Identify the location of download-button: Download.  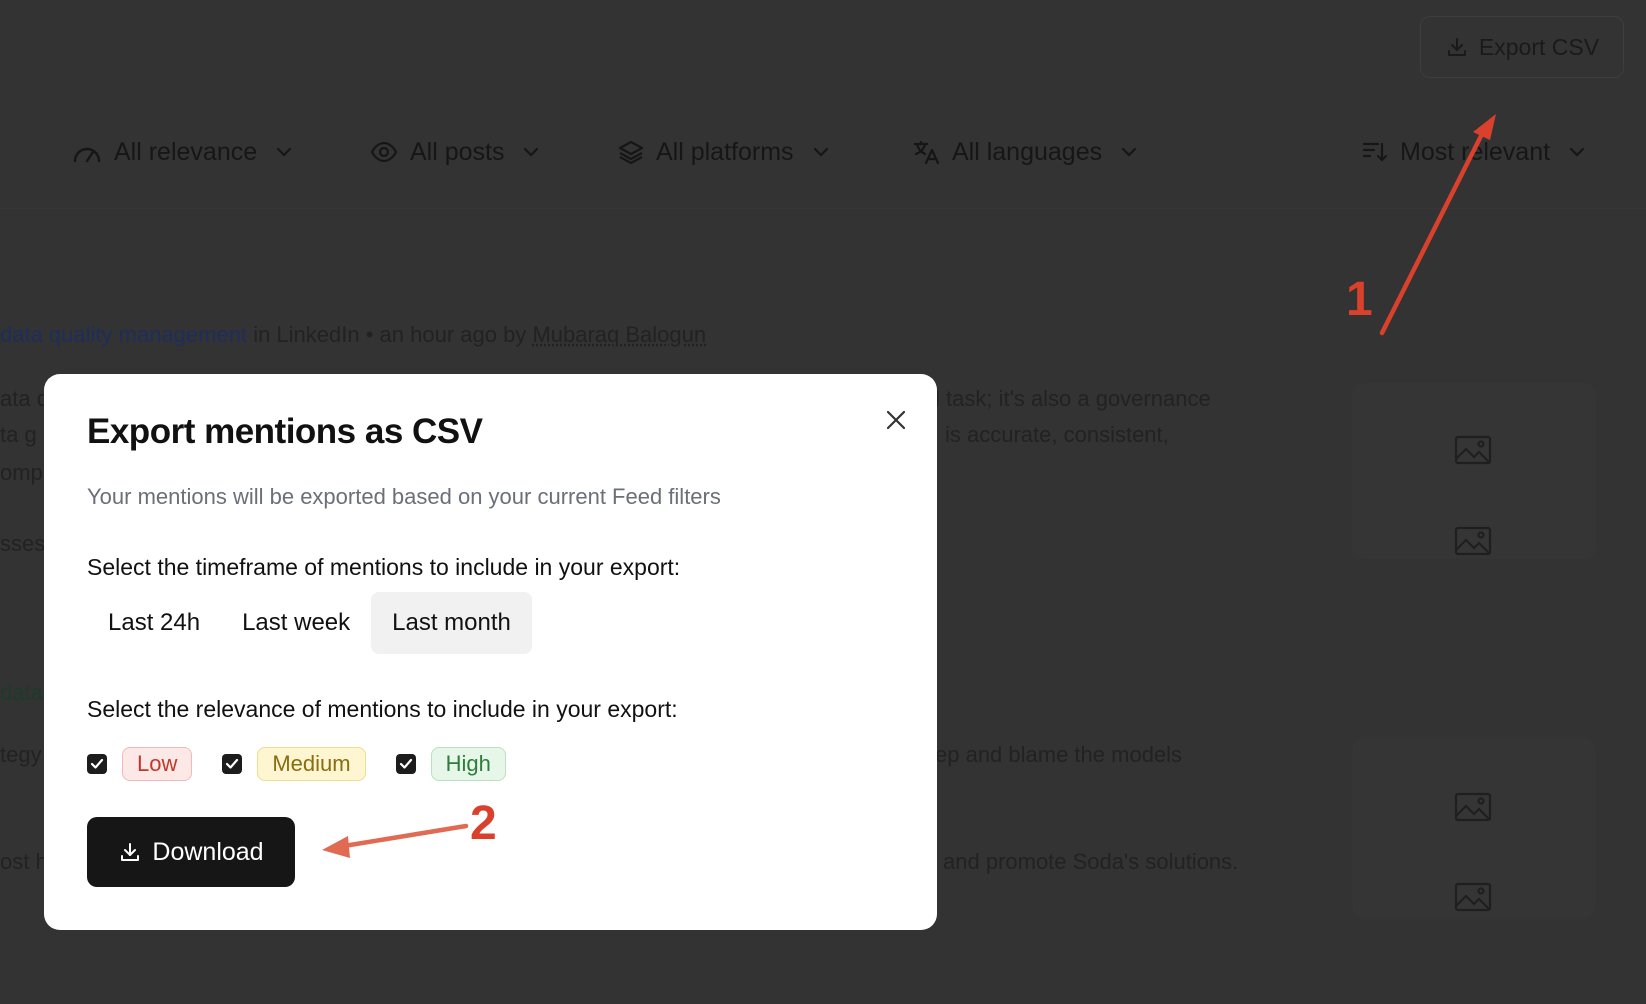
(191, 852).